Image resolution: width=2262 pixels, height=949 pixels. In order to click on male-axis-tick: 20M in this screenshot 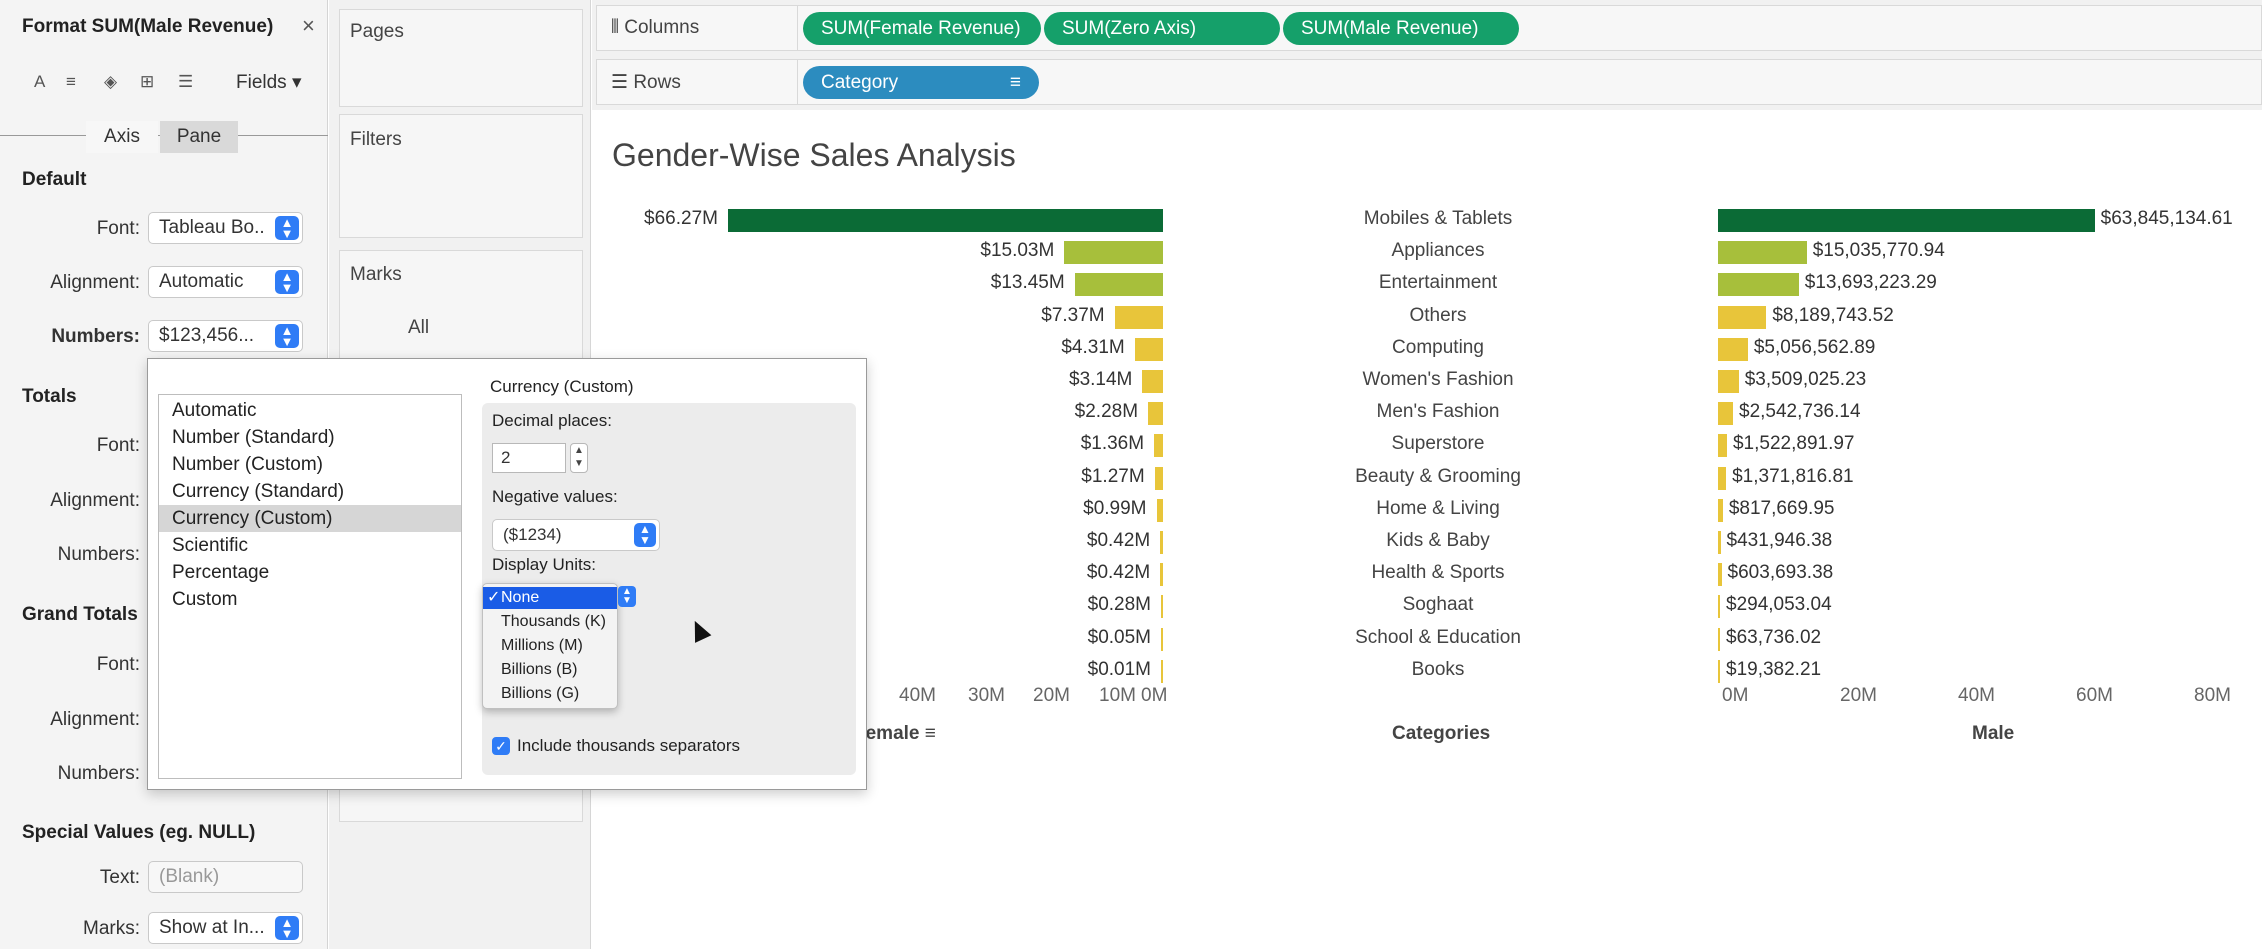, I will do `click(1858, 695)`.